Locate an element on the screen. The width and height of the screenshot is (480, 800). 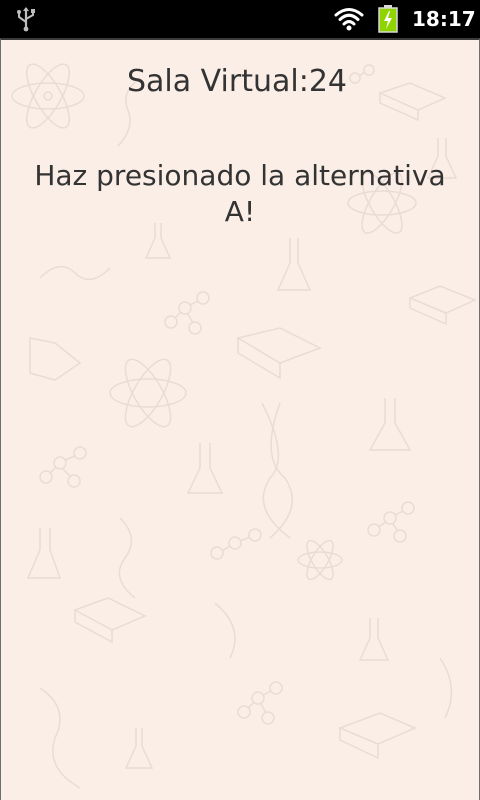
usb-icon is located at coordinates (26, 19).